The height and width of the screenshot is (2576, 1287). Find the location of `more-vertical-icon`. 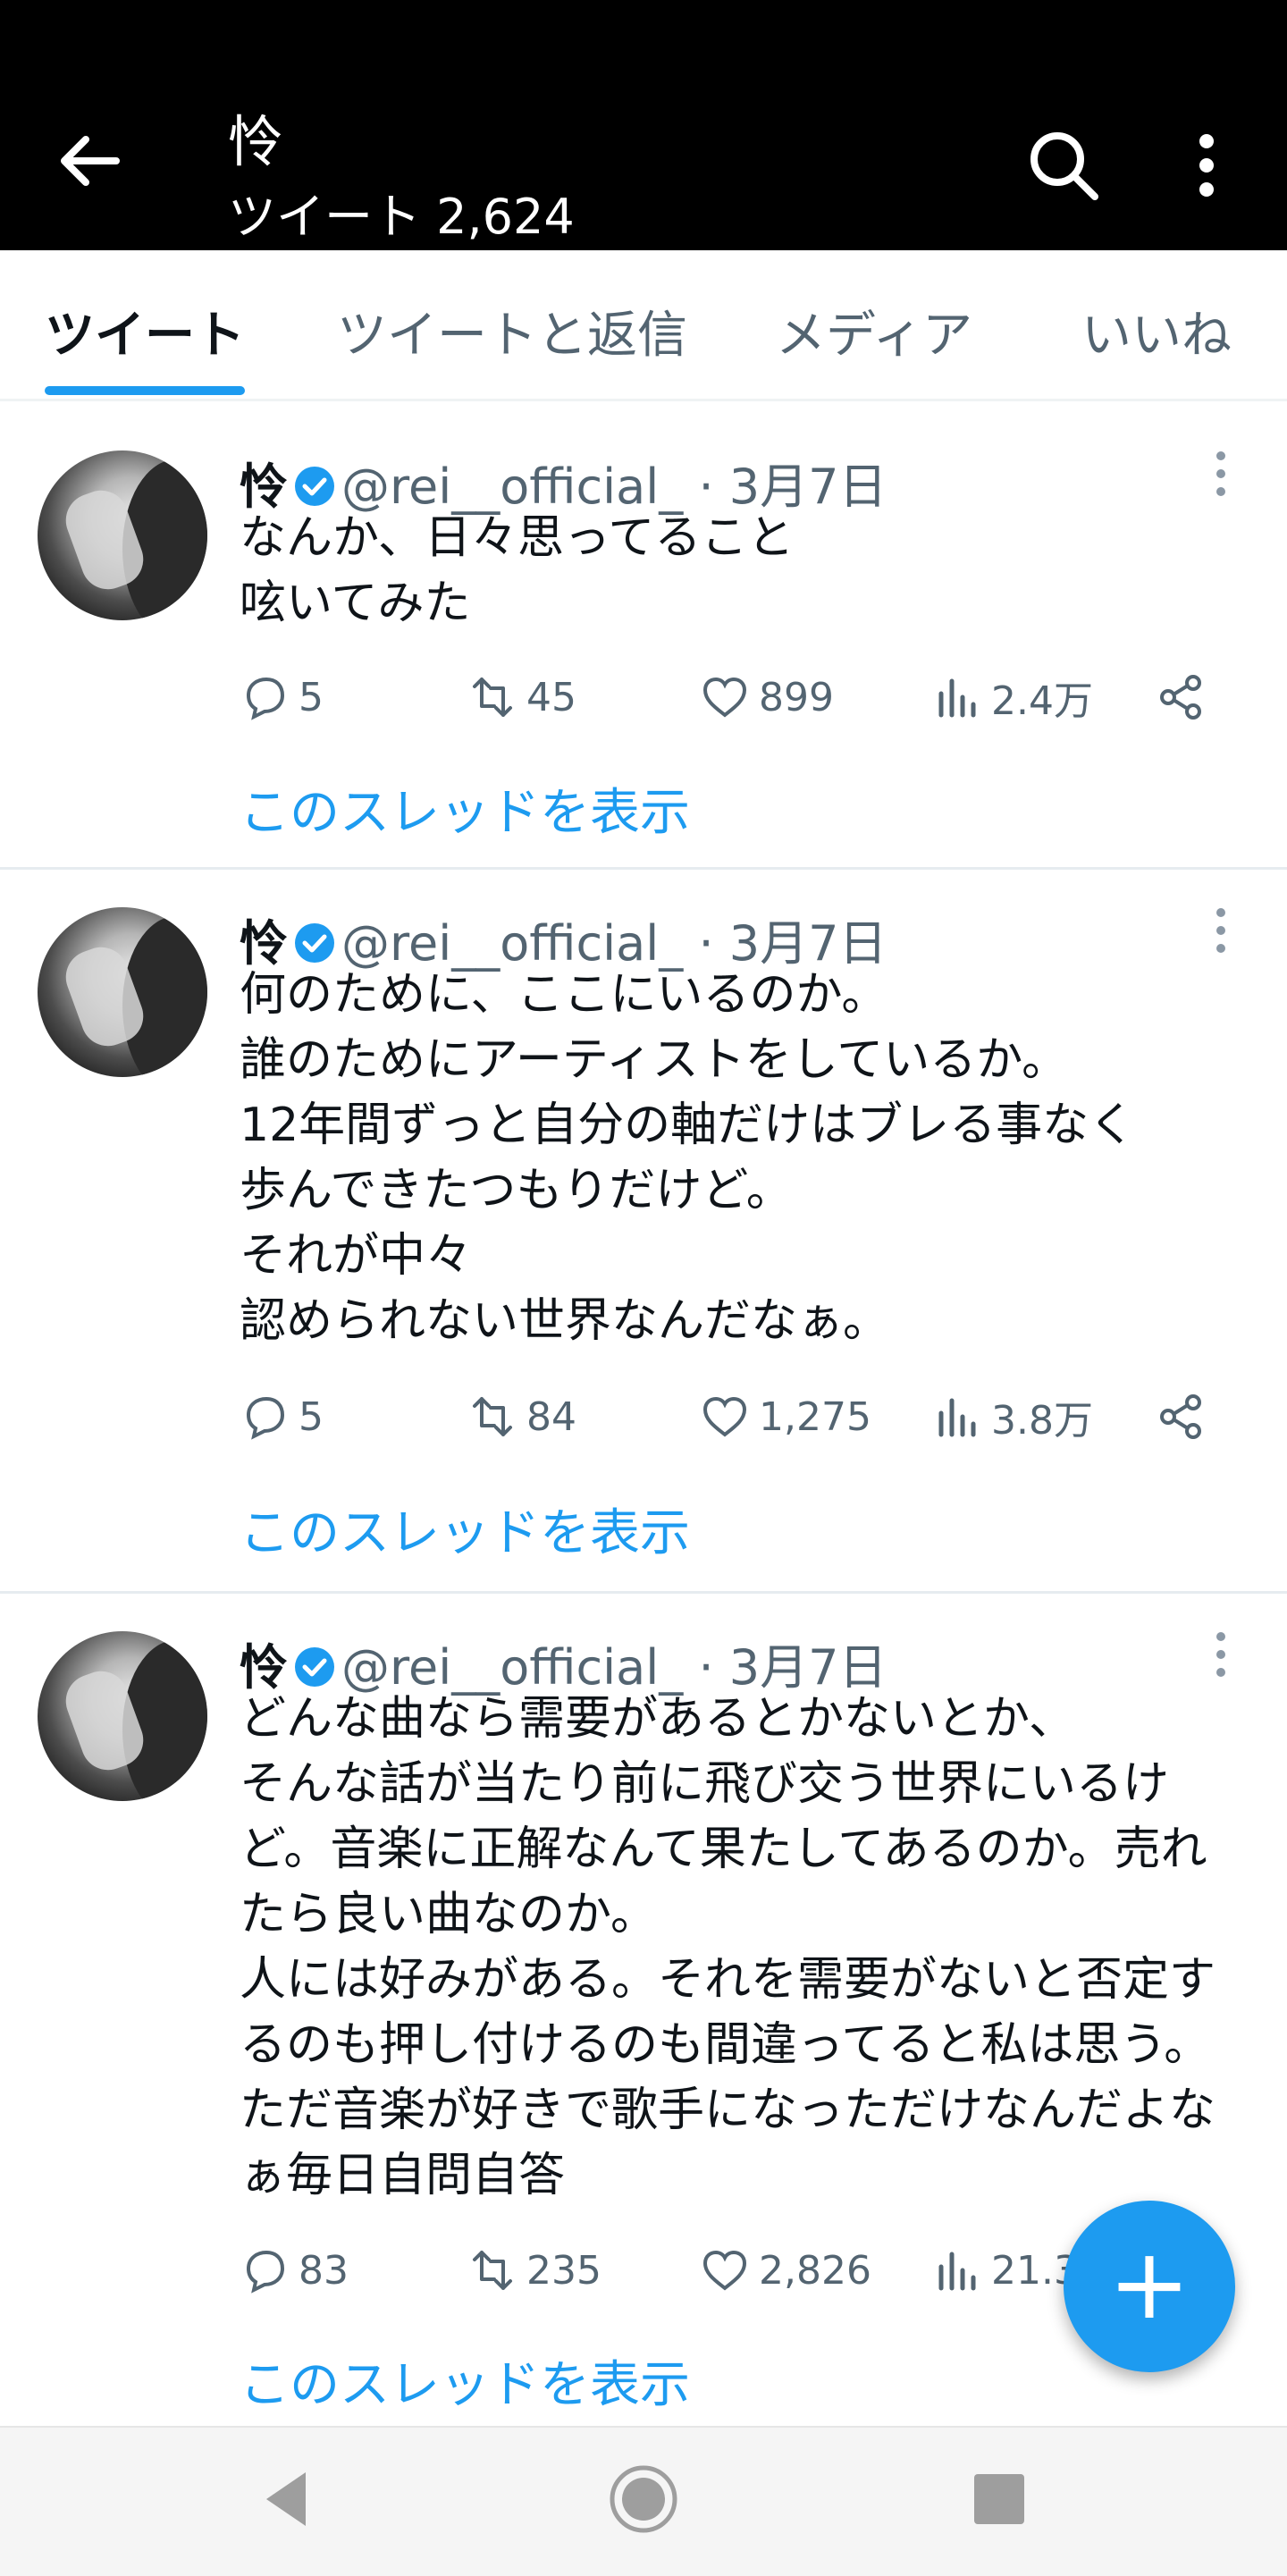

more-vertical-icon is located at coordinates (1206, 166).